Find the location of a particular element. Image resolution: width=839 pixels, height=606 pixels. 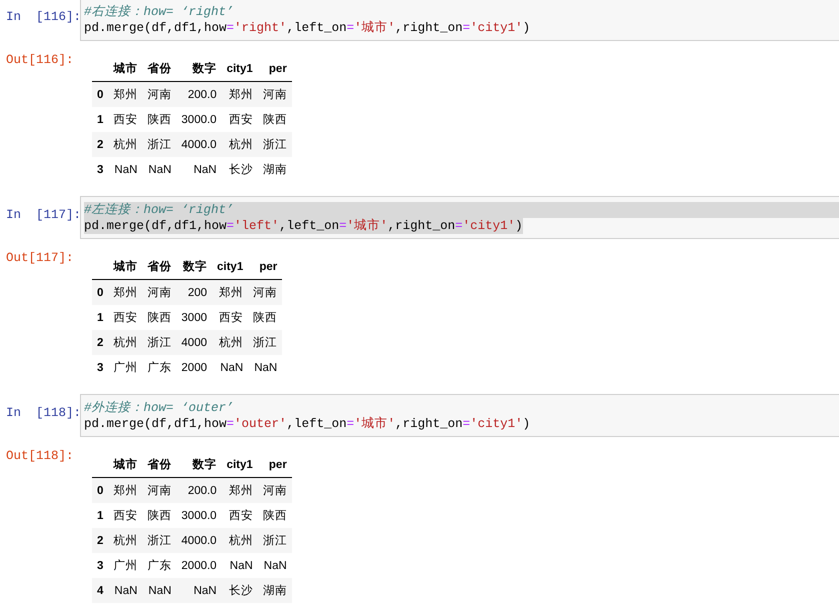

code-line: pd.merge(df,df1,how='outer',left_on='城市',right_on='city1') is located at coordinates (307, 424).